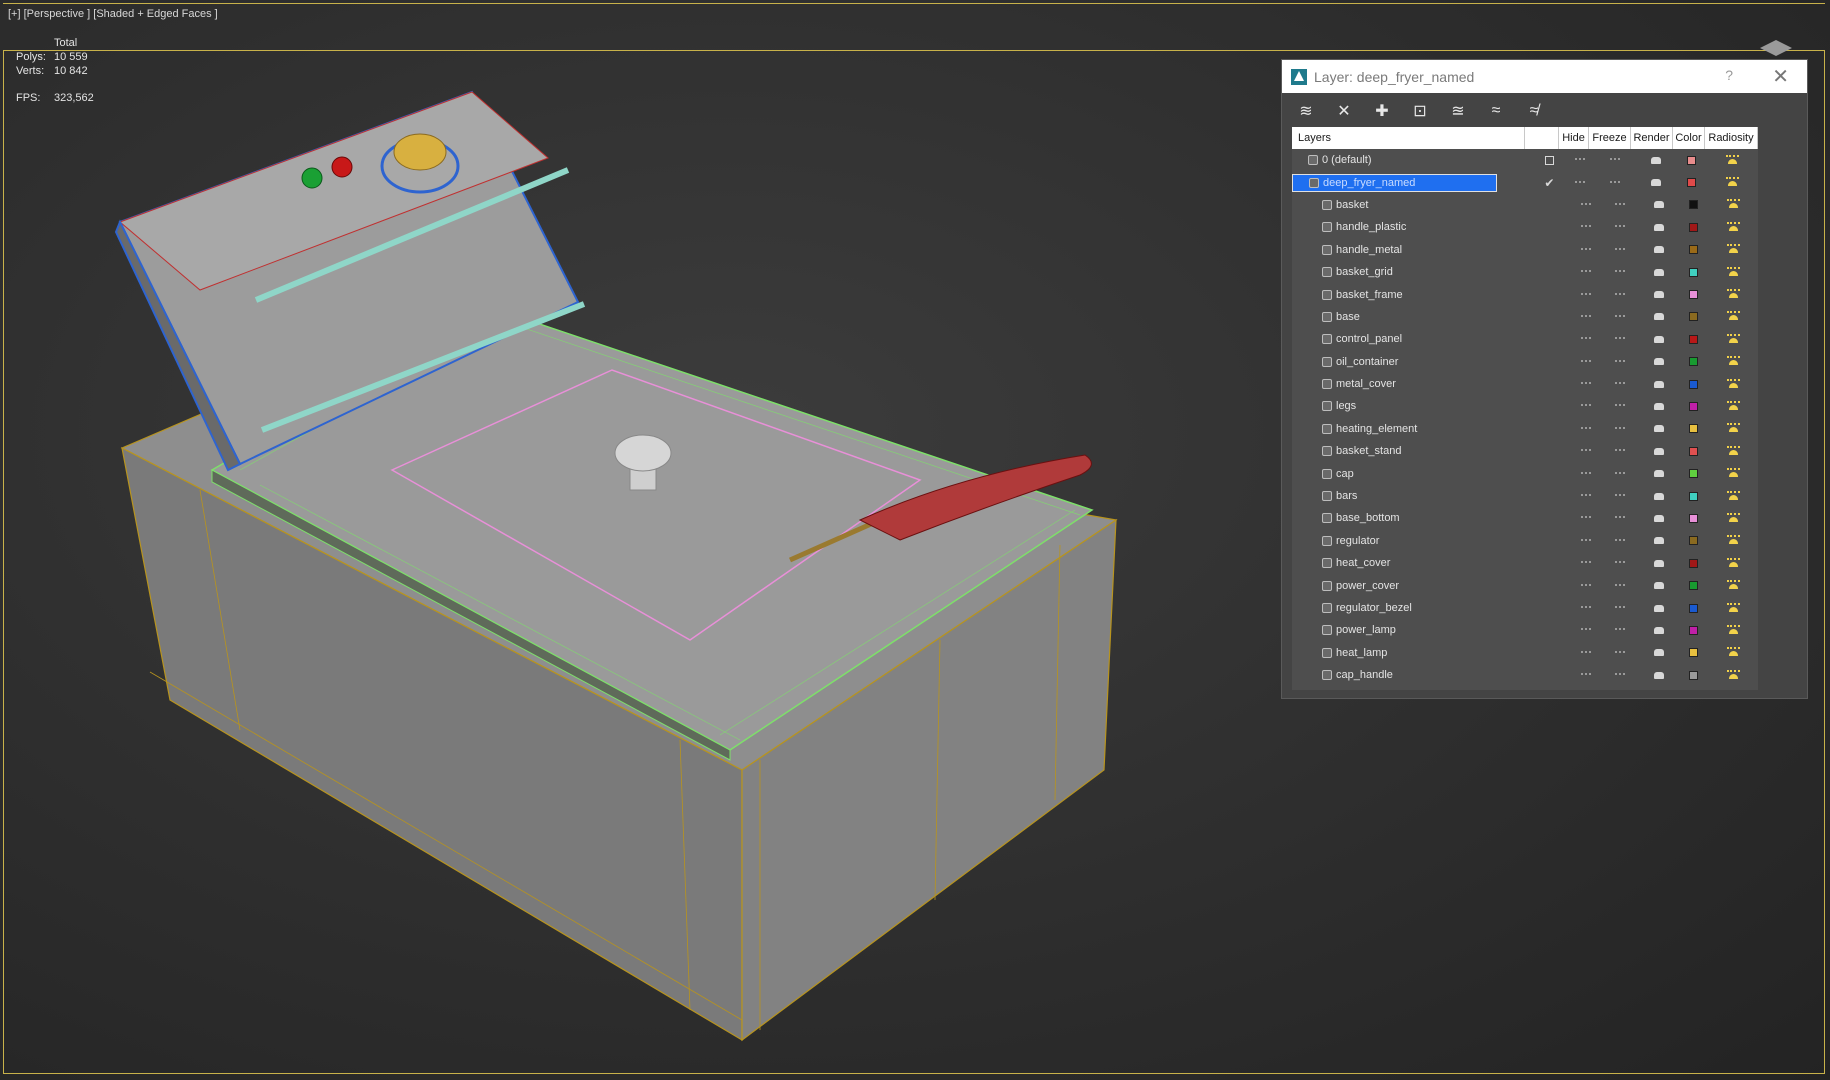 This screenshot has height=1080, width=1830. What do you see at coordinates (1416, 272) in the screenshot?
I see `layer-name-cell: basket_grid` at bounding box center [1416, 272].